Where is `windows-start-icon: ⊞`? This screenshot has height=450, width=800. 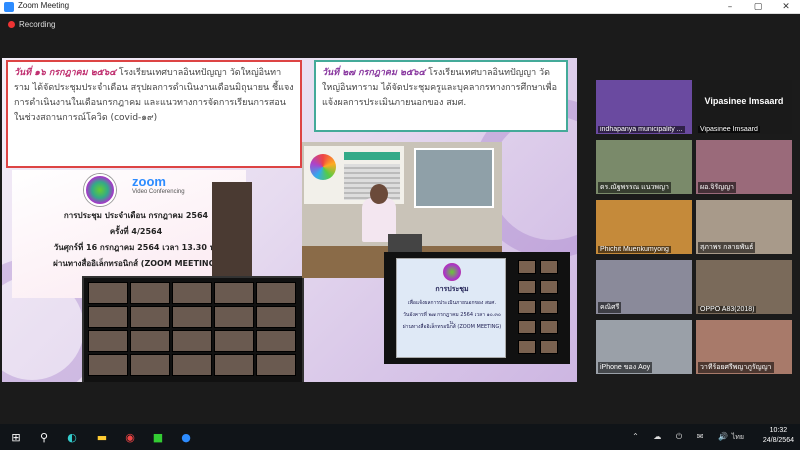 windows-start-icon: ⊞ is located at coordinates (16, 437).